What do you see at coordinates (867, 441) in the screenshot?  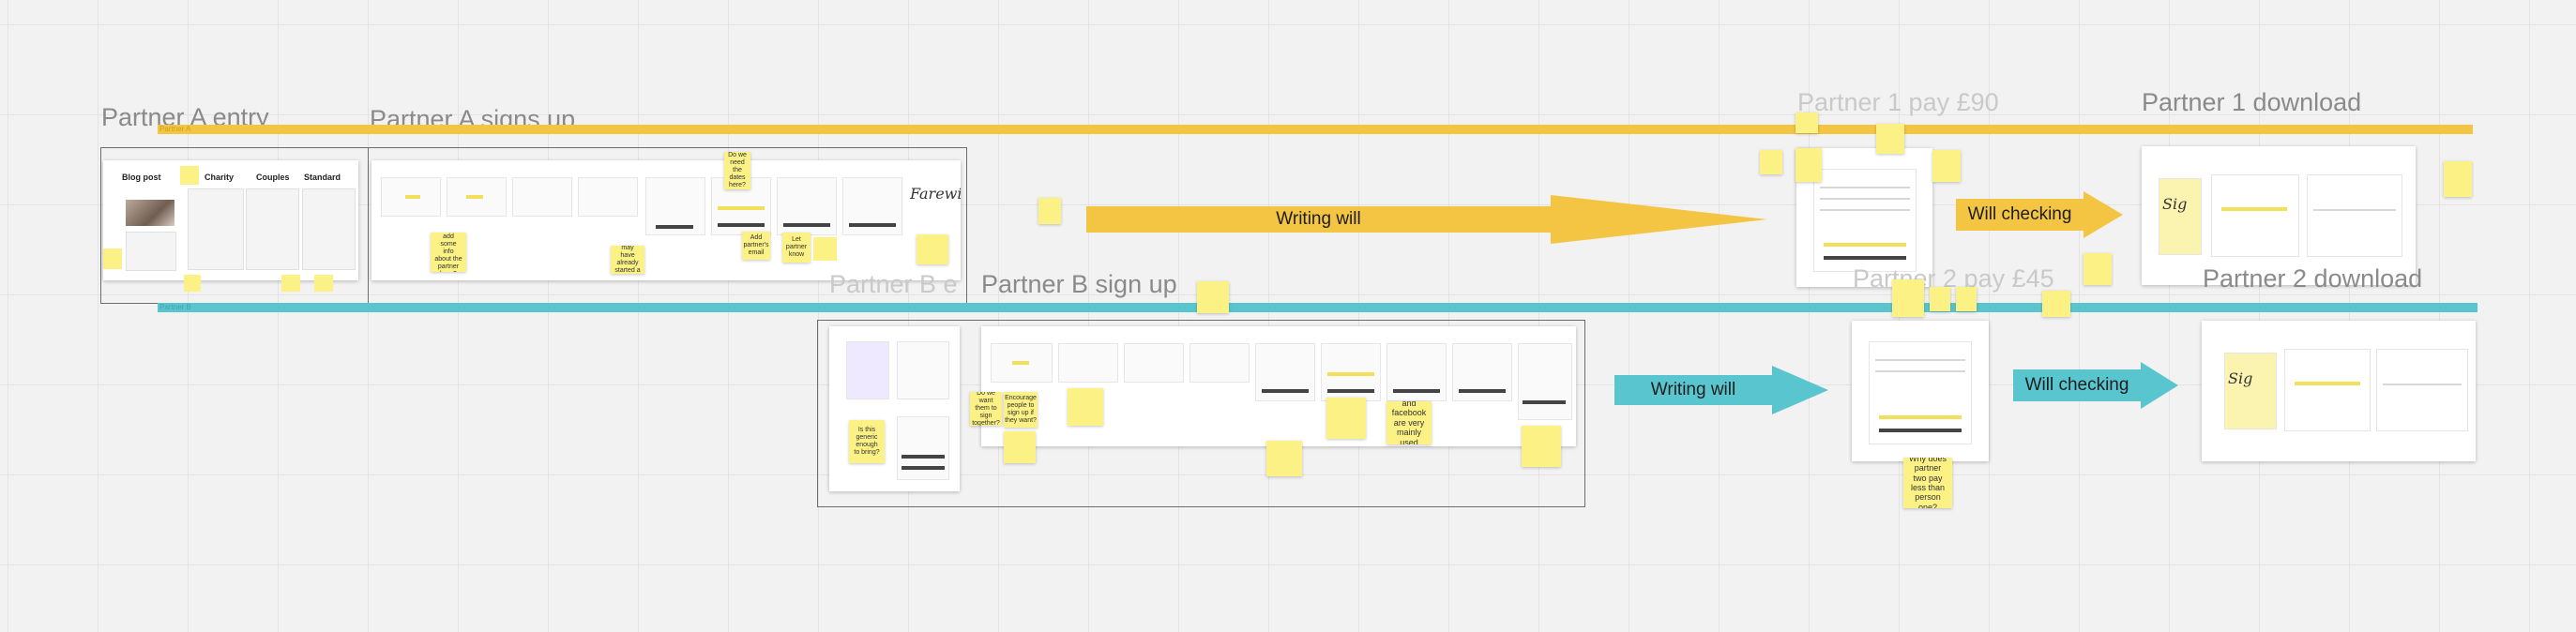 I see `sticky-note: Is this generic enough to bring?` at bounding box center [867, 441].